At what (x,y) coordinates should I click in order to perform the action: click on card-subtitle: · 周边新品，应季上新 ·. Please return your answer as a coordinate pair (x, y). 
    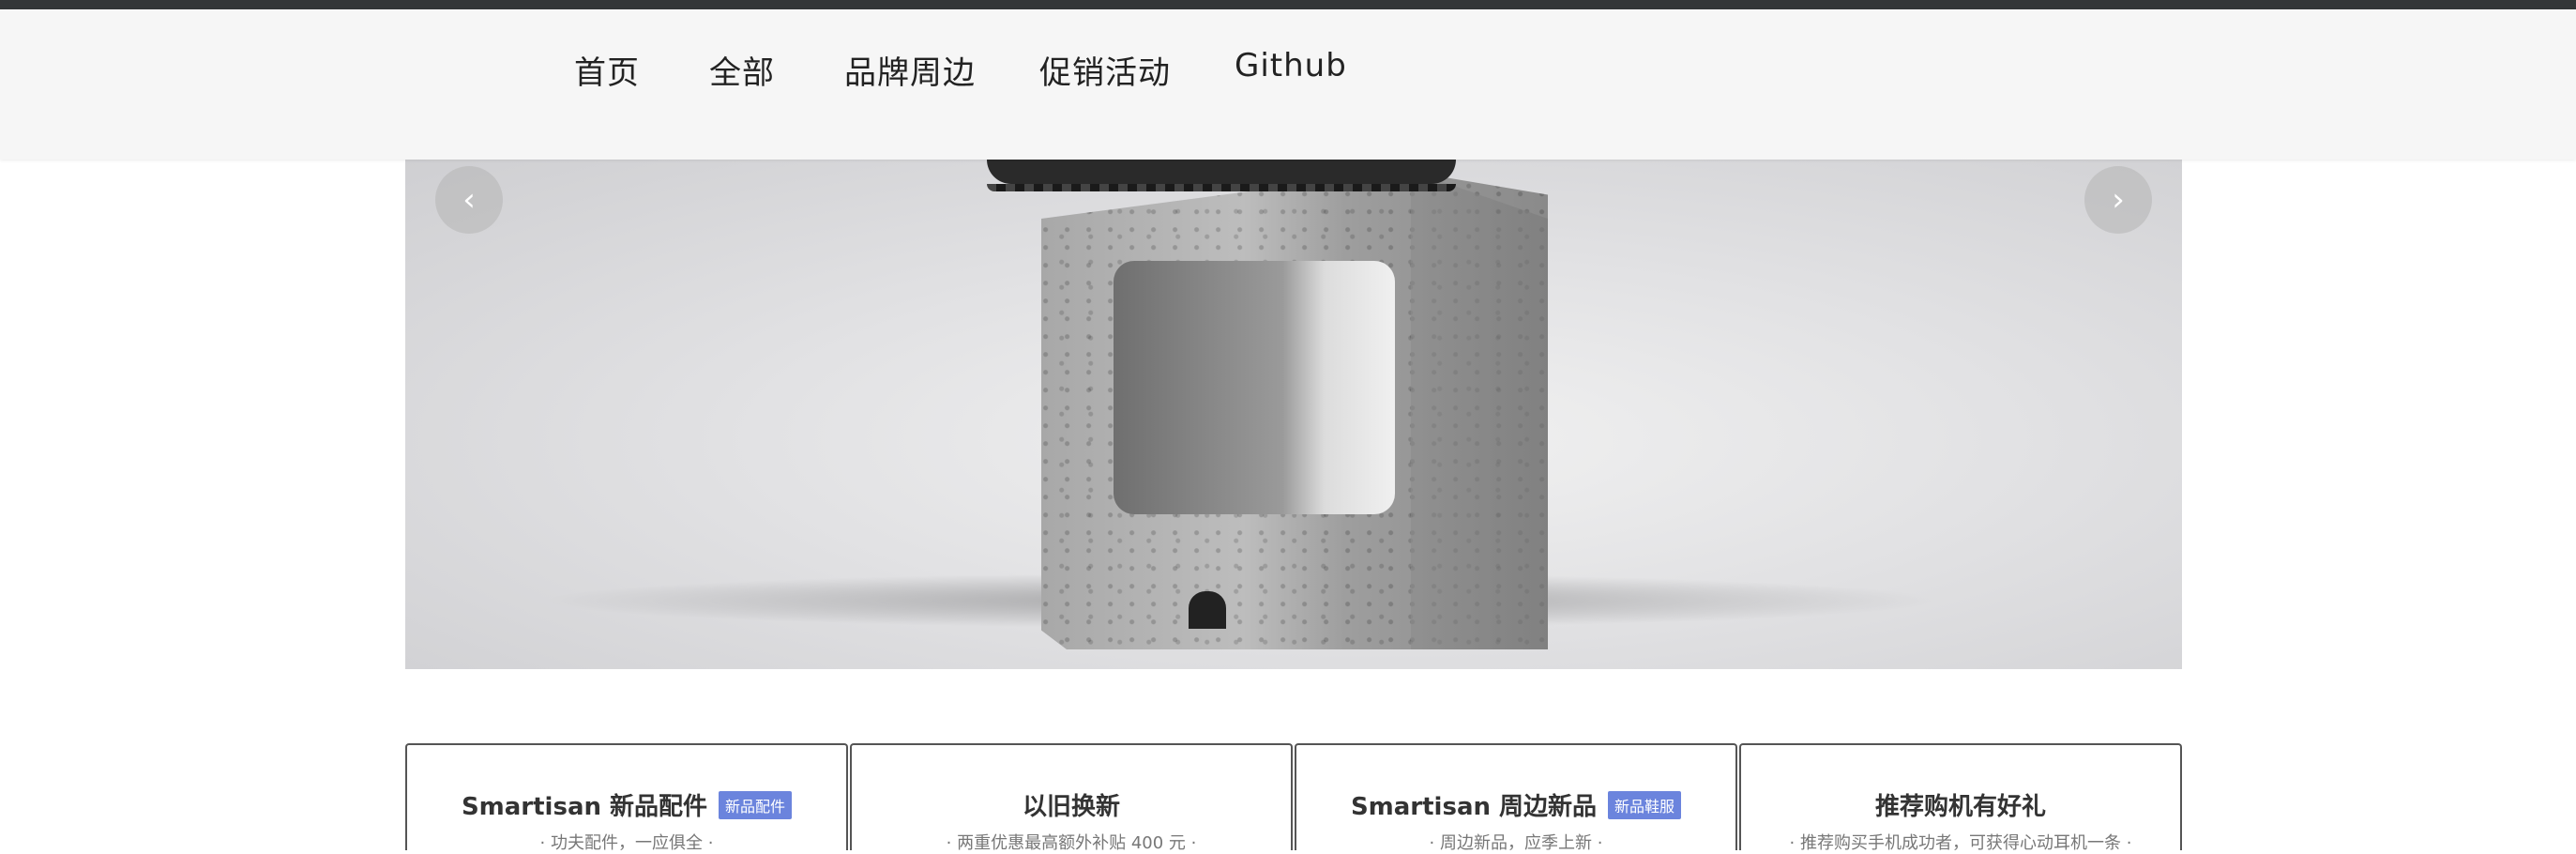
    Looking at the image, I should click on (1516, 843).